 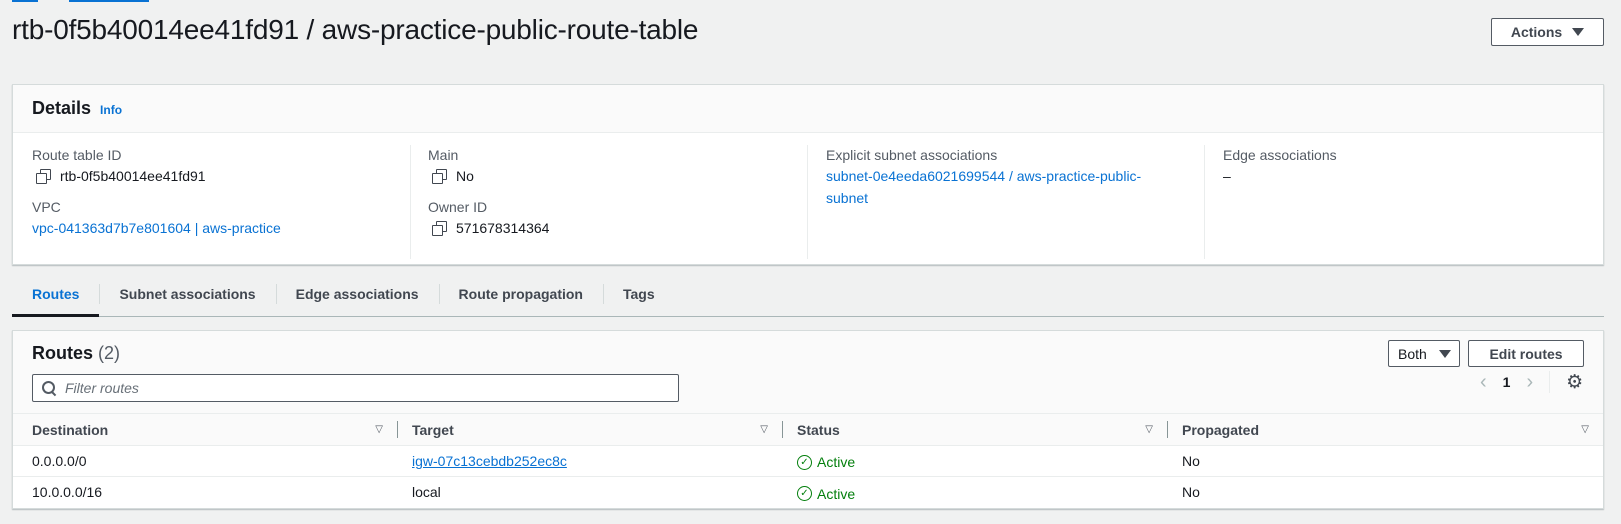 I want to click on tab-subnet-associations: Subnet associations, so click(x=187, y=294).